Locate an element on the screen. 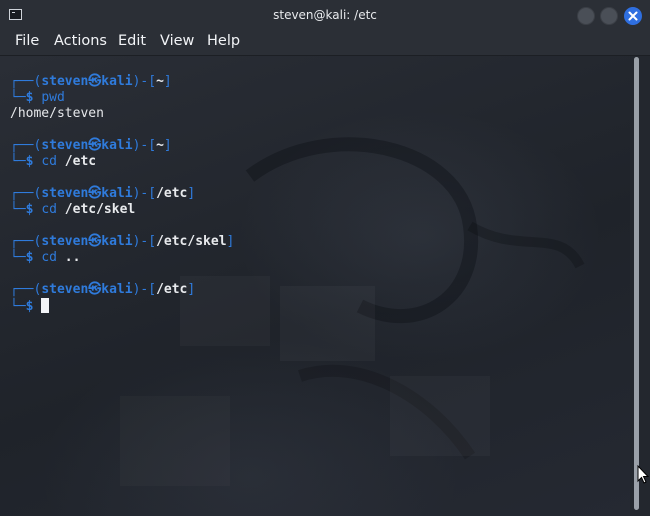 This screenshot has width=650, height=516. title-bar: steven@kali: /etc is located at coordinates (325, 15).